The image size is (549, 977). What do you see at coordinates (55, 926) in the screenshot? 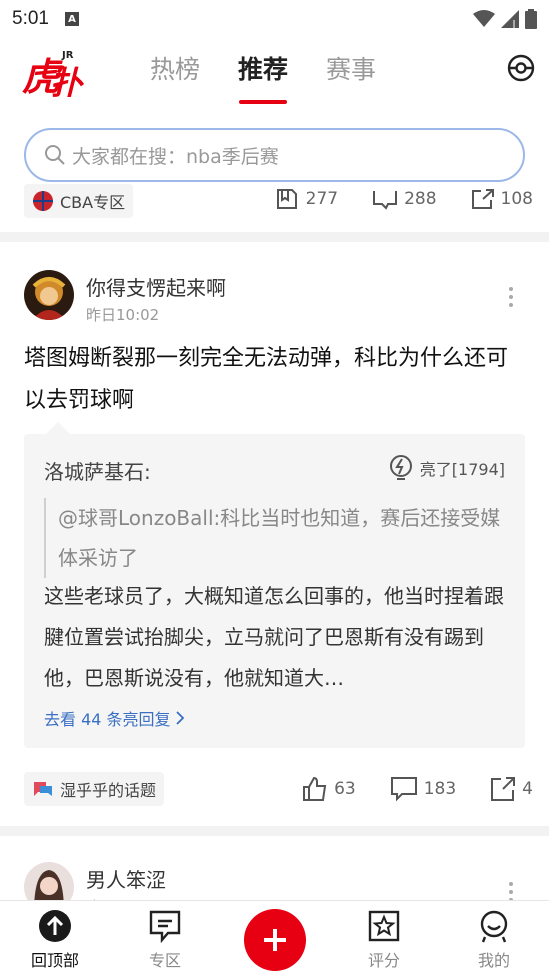
I see `arrow-up-icon` at bounding box center [55, 926].